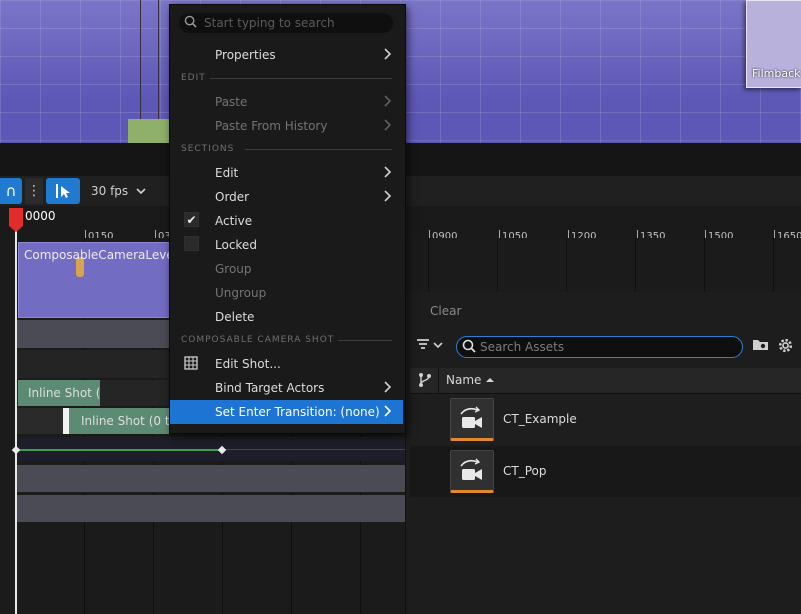 The width and height of the screenshot is (801, 614). Describe the element at coordinates (232, 197) in the screenshot. I see `menu-item-label: Order` at that location.